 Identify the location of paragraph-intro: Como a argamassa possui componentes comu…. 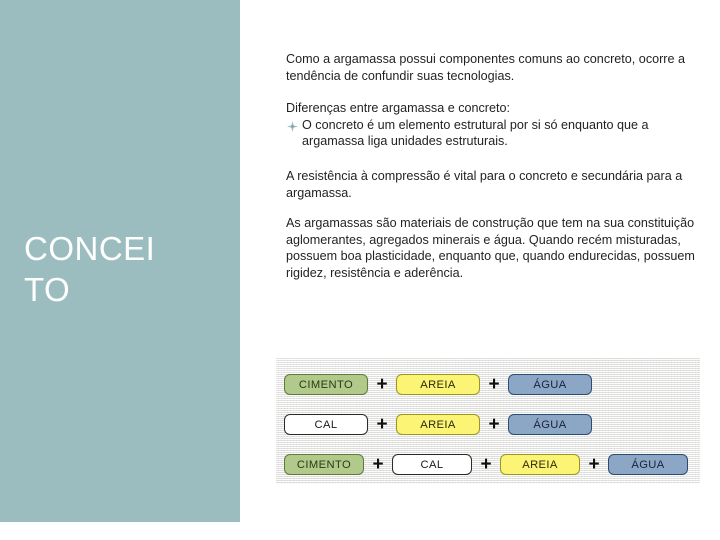
(487, 67).